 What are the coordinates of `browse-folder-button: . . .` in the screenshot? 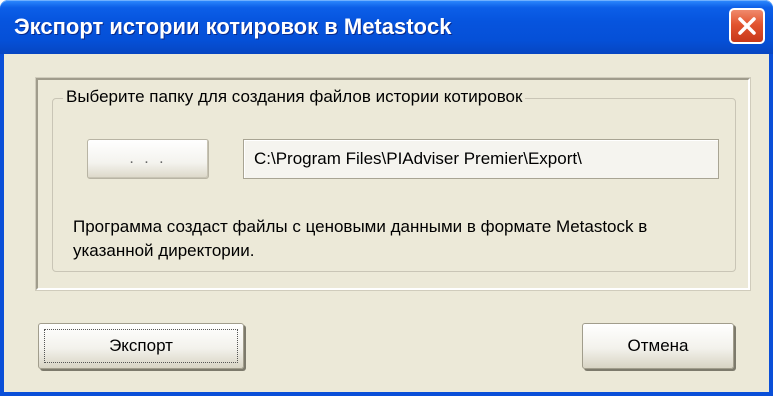 It's located at (148, 159).